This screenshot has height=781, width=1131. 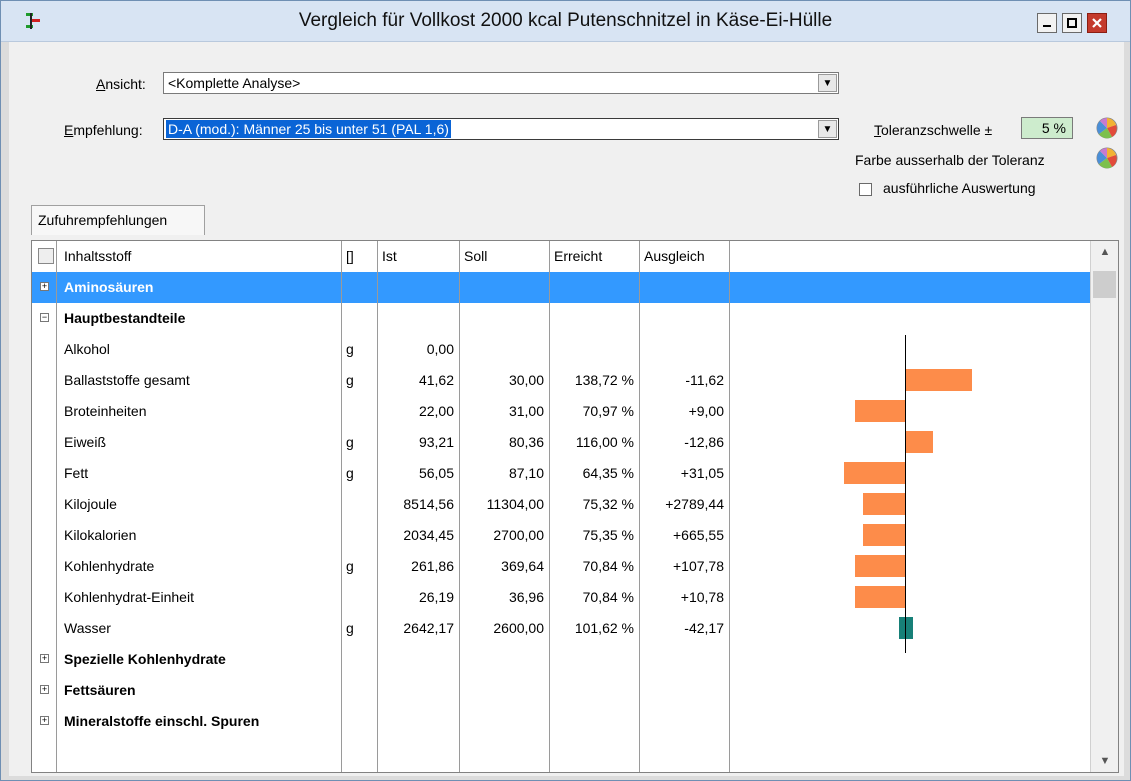 I want to click on group-row: + Fettsäuren, so click(x=561, y=690).